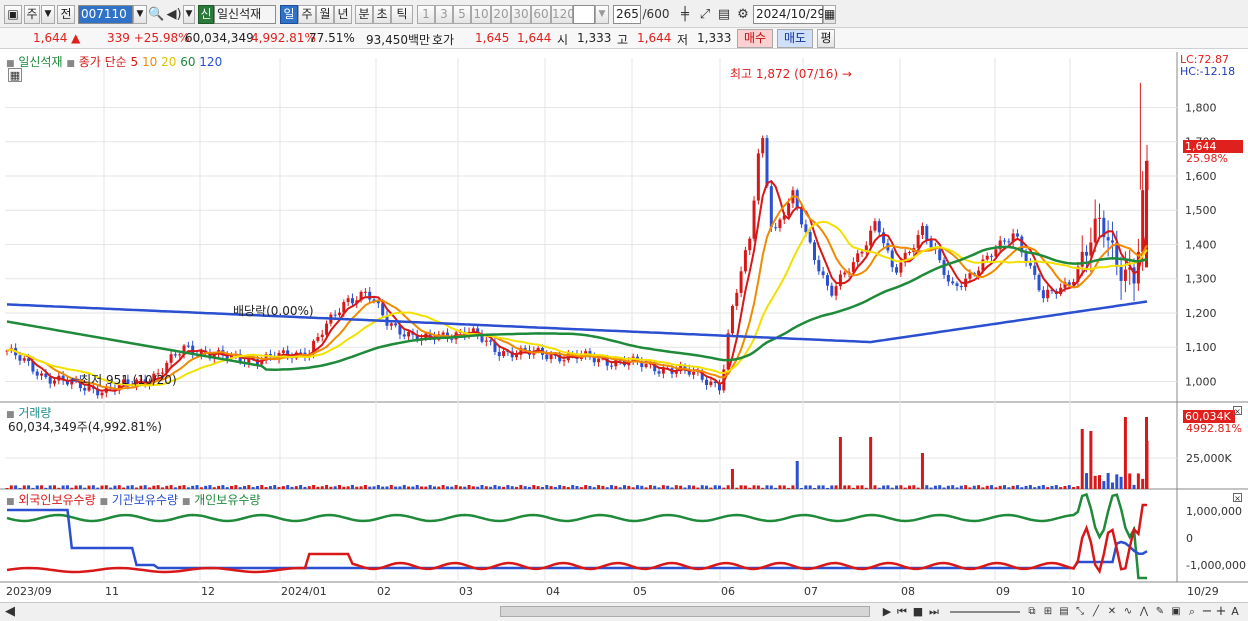 The height and width of the screenshot is (621, 1248). Describe the element at coordinates (343, 14) in the screenshot. I see `period-year: 년` at that location.